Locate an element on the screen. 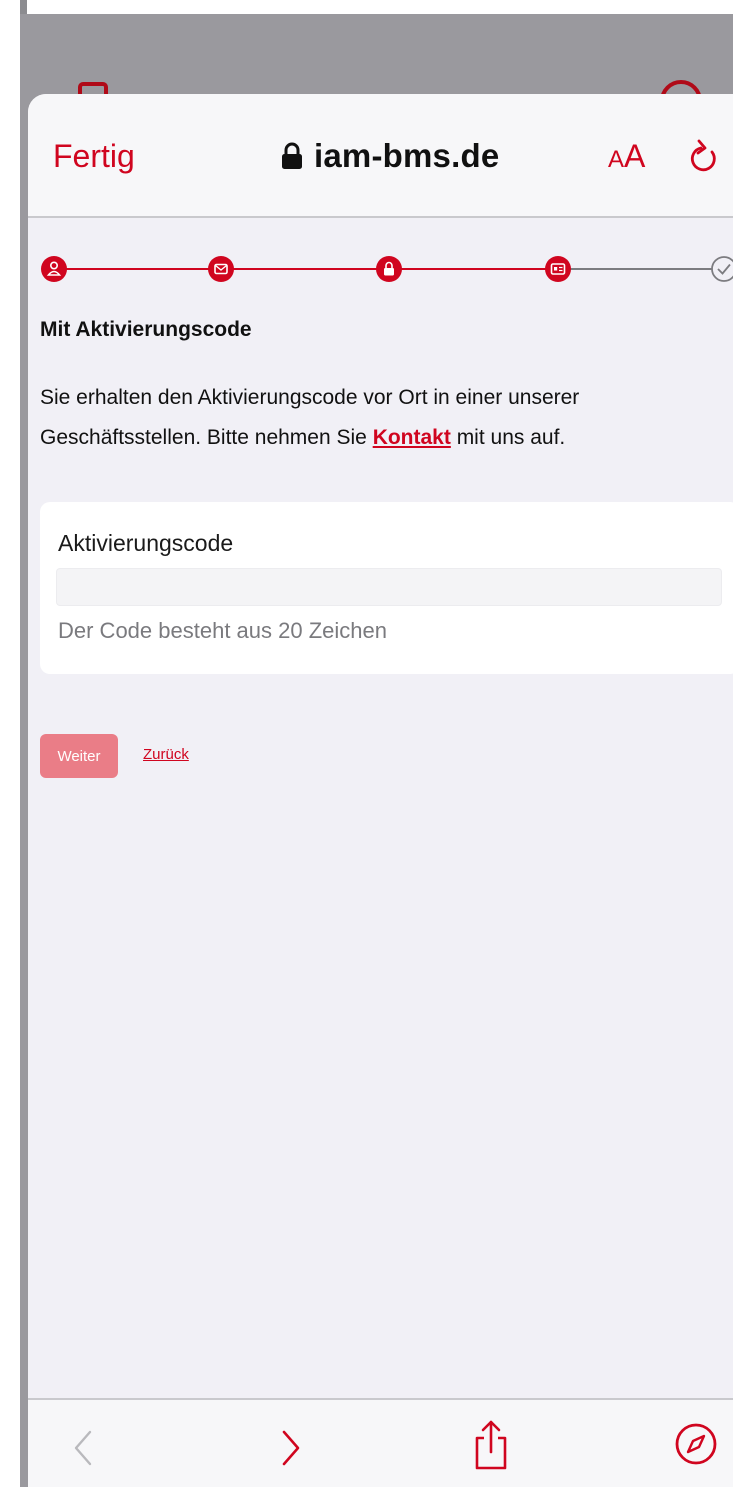 The width and height of the screenshot is (733, 1487). browser-bottom-toolbar is located at coordinates (380, 1442).